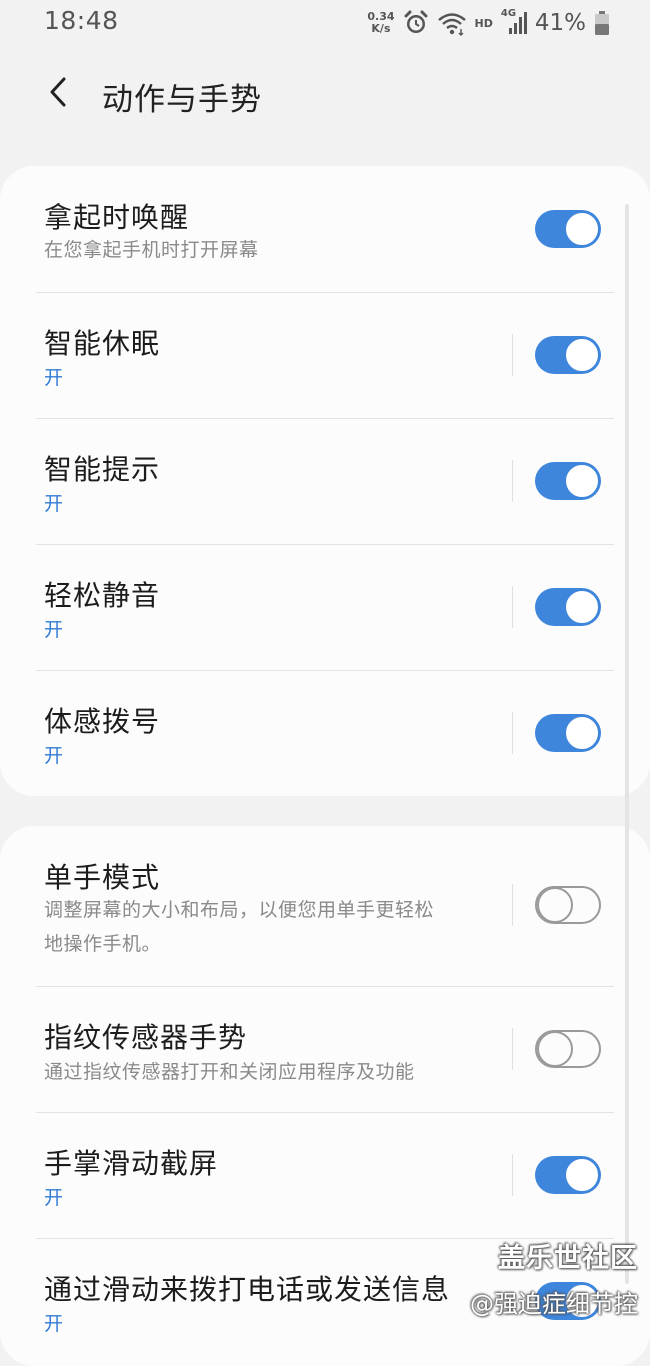 The image size is (650, 1366). What do you see at coordinates (229, 1072) in the screenshot?
I see `setting-description: 通过指纹传感器打开和关闭应用程序及功能` at bounding box center [229, 1072].